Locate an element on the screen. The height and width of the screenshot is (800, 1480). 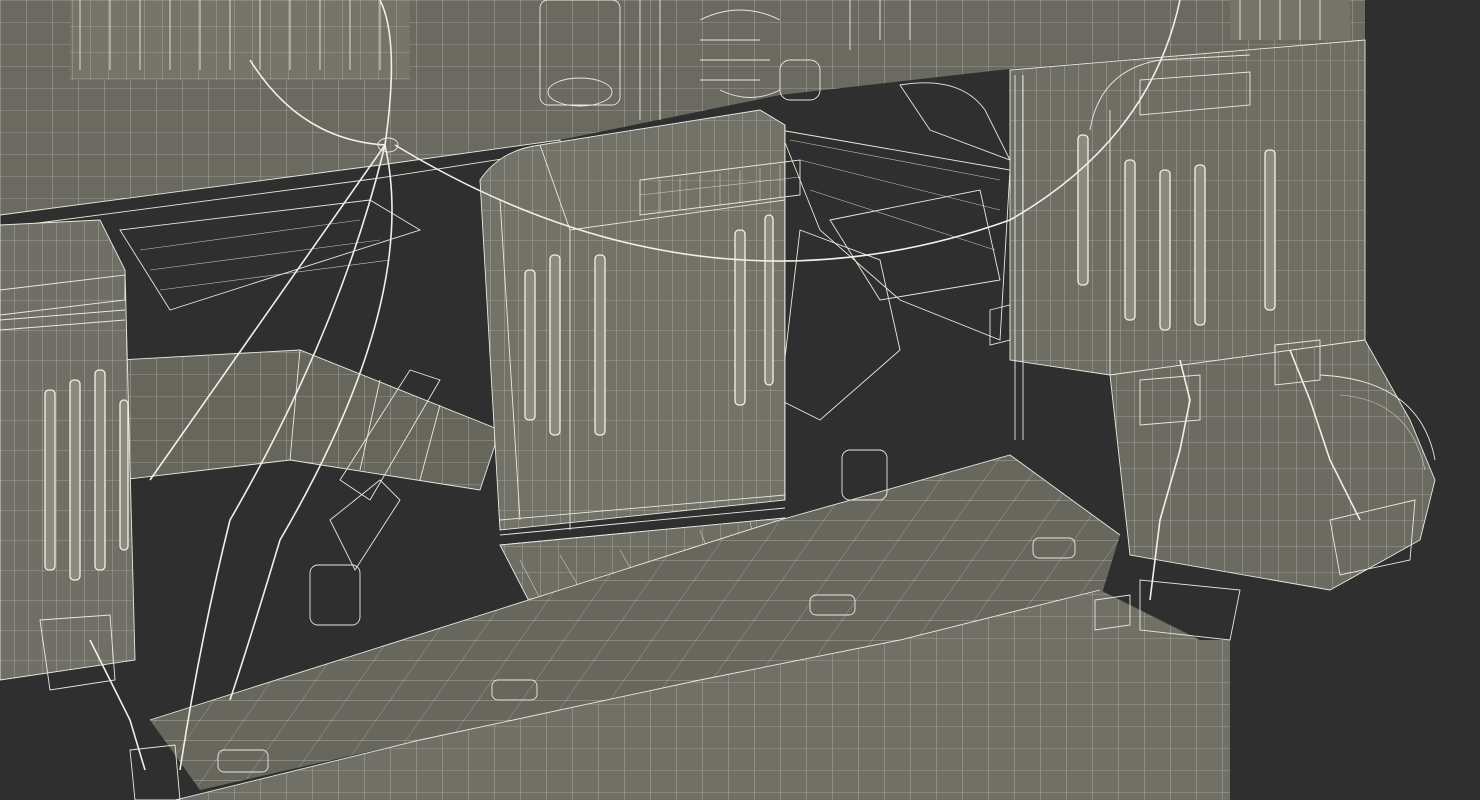
foreground-right-background is located at coordinates (1355, 720).